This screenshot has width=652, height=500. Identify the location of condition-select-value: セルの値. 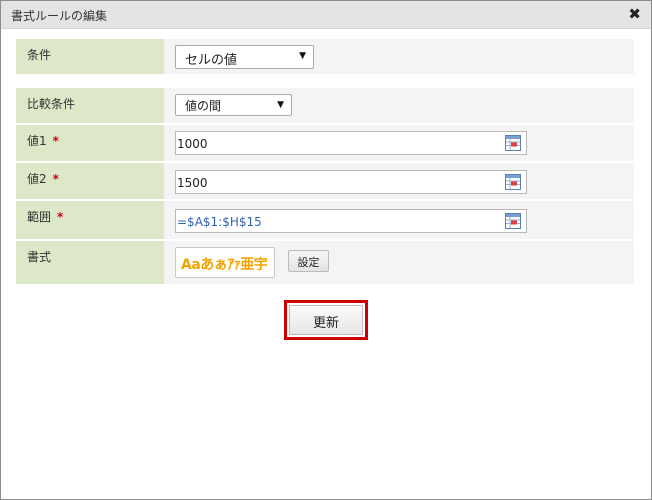
(211, 60).